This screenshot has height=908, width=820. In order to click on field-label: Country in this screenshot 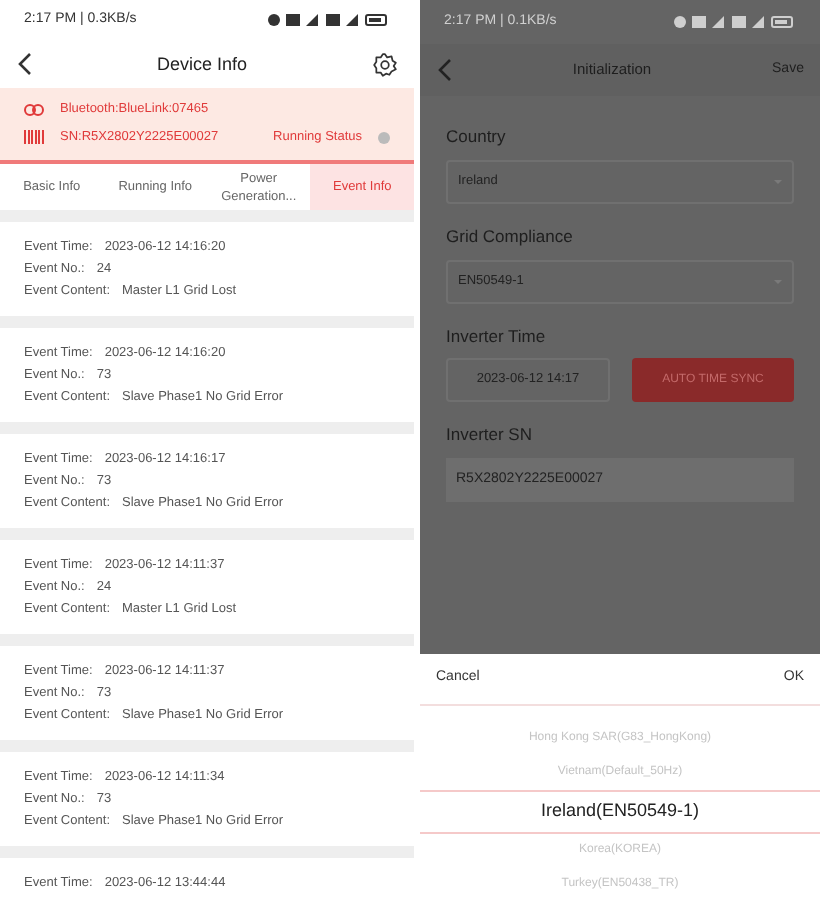, I will do `click(477, 137)`.